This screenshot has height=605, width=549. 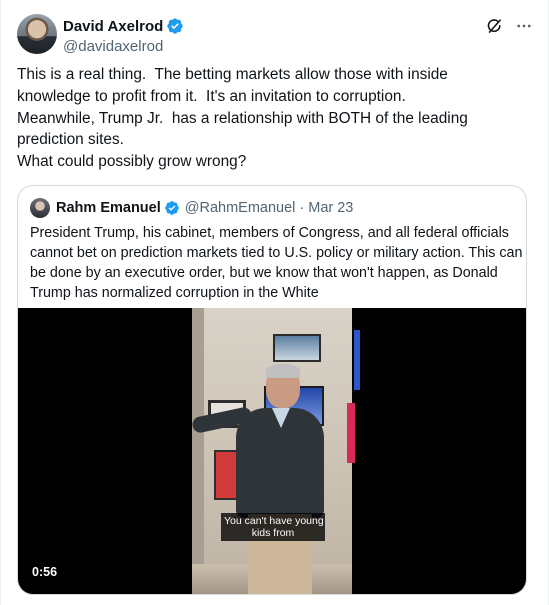 What do you see at coordinates (198, 451) in the screenshot?
I see `wall-edge` at bounding box center [198, 451].